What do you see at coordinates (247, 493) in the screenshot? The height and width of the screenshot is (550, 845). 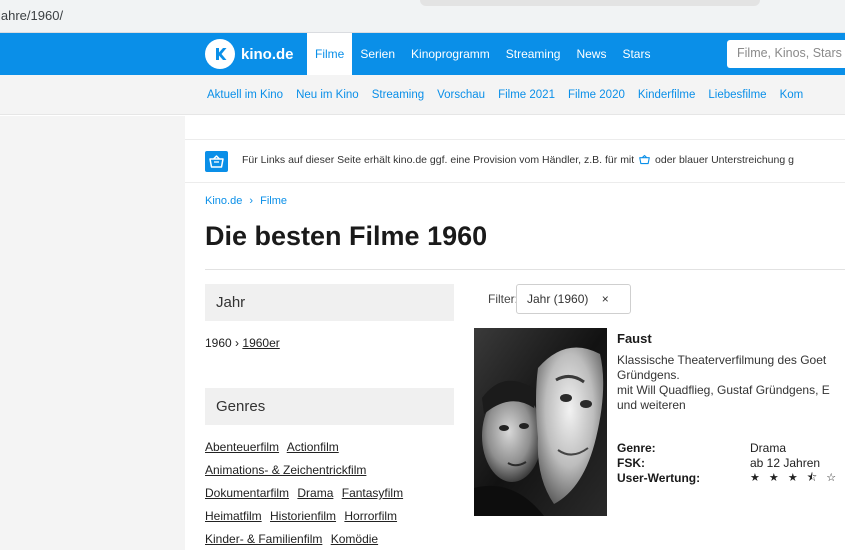 I see `genre-link-dokumentarfilm: Dokumentarfilm` at bounding box center [247, 493].